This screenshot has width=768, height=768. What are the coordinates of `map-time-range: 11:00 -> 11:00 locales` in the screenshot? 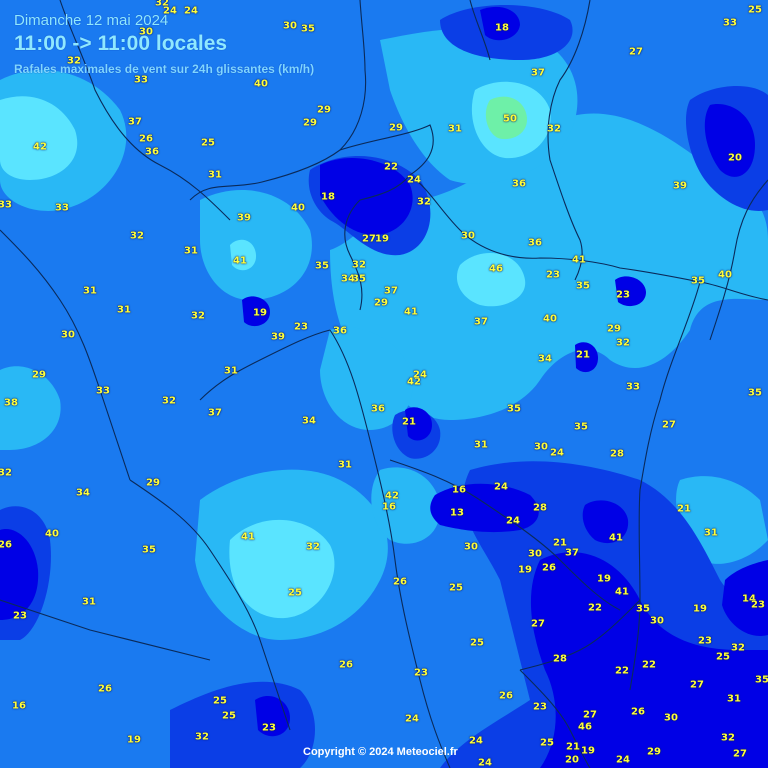 It's located at (121, 43).